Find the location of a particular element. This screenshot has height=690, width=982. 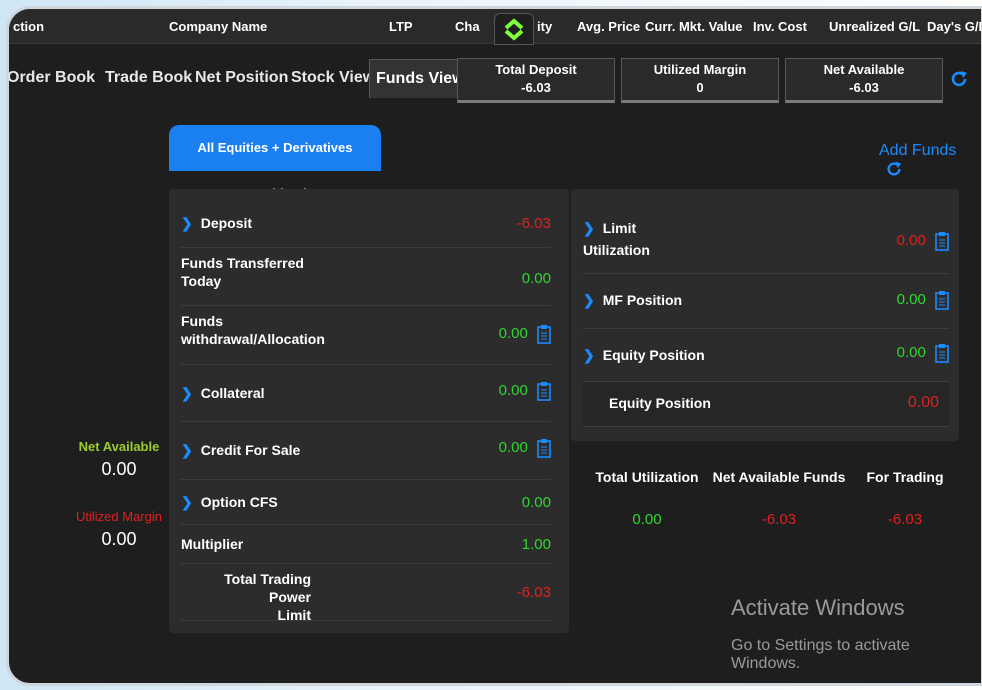

add-funds-label: Add Funds is located at coordinates (918, 150).